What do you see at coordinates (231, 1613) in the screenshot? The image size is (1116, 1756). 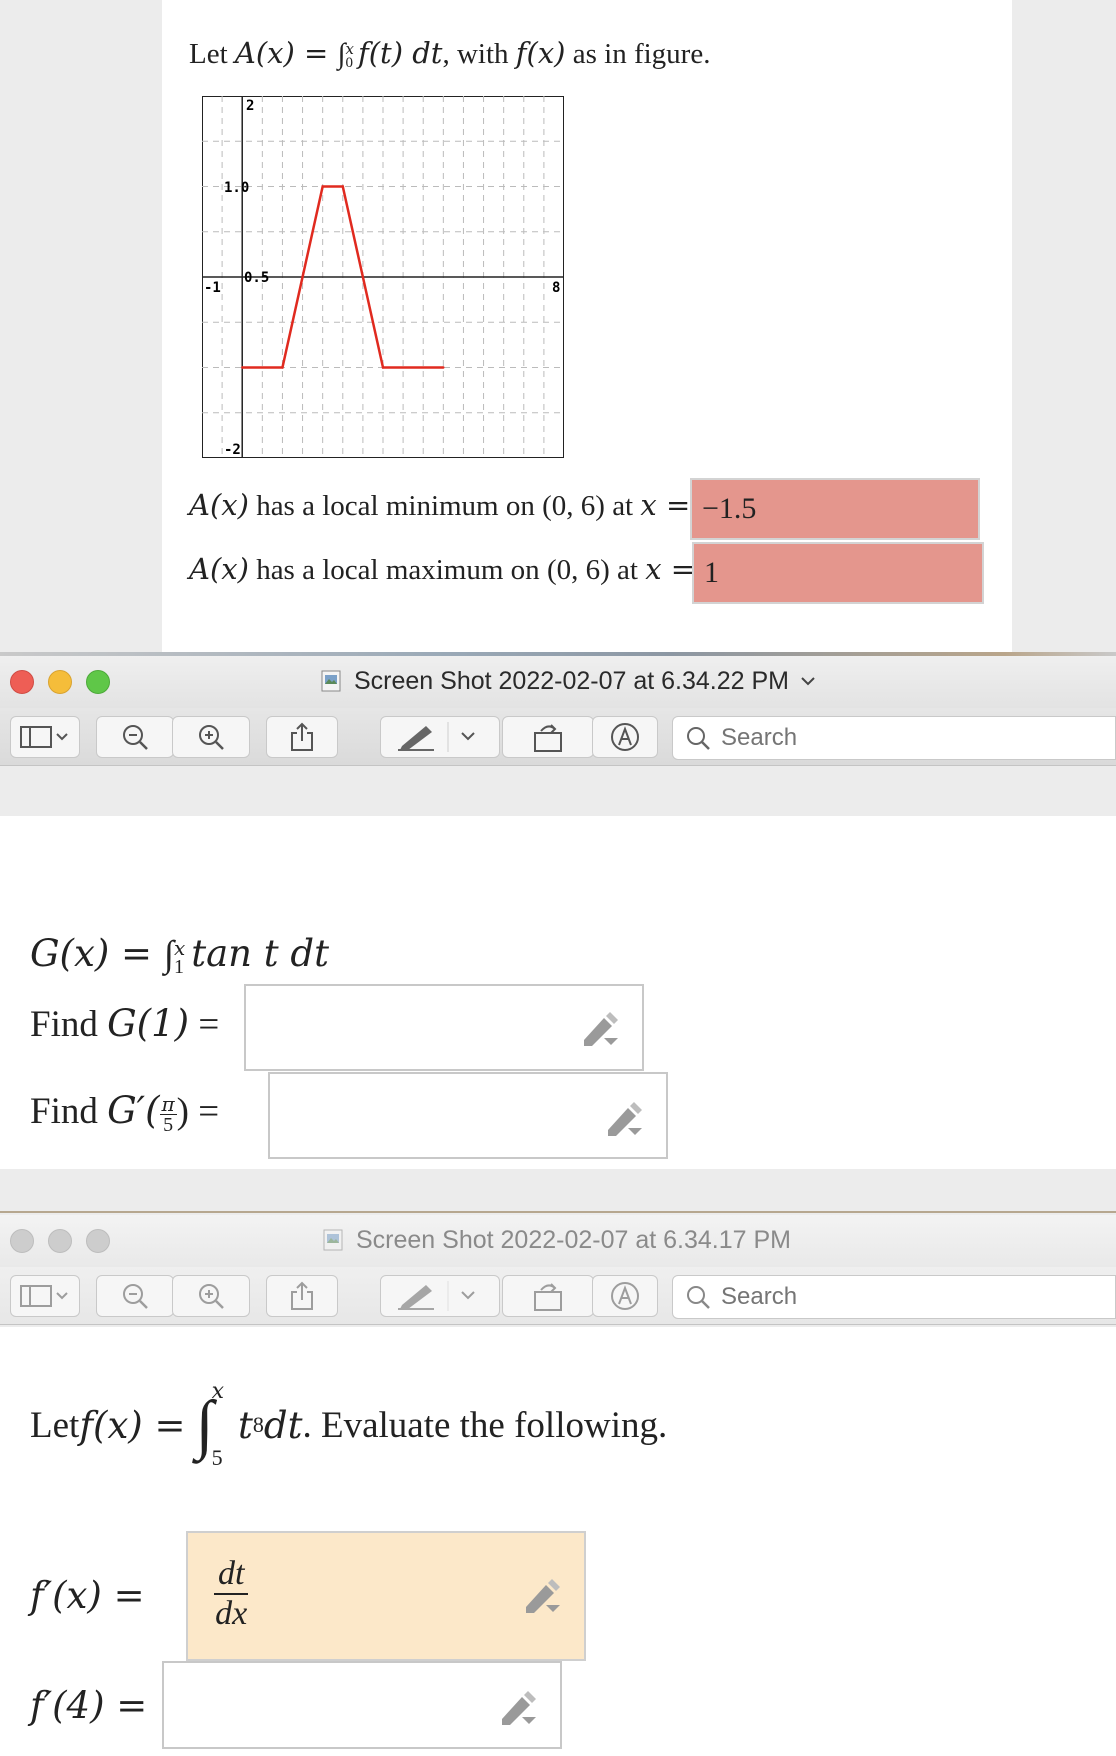 I see `frac-denominator: dx` at bounding box center [231, 1613].